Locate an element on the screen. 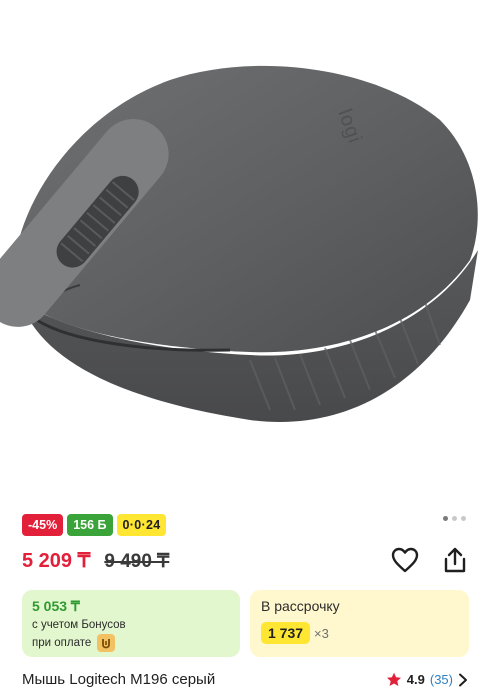 Image resolution: width=490 pixels, height=700 pixels. bonus-price: 5 053 ₸ is located at coordinates (56, 606).